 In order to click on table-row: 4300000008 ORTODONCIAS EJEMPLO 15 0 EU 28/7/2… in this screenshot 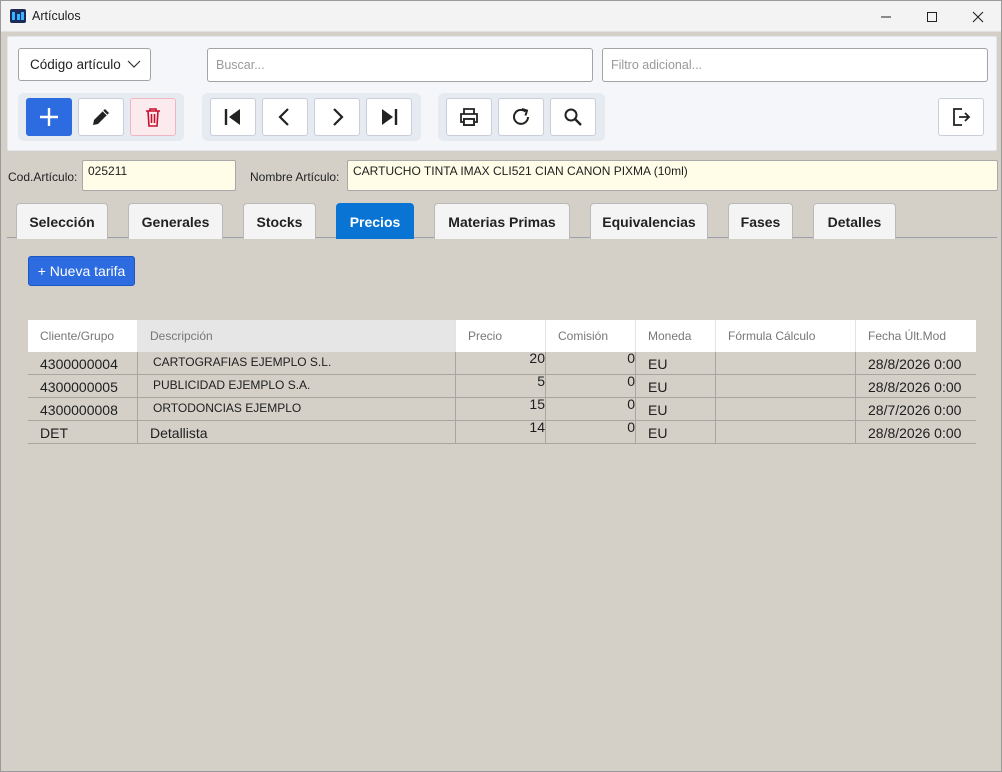, I will do `click(502, 409)`.